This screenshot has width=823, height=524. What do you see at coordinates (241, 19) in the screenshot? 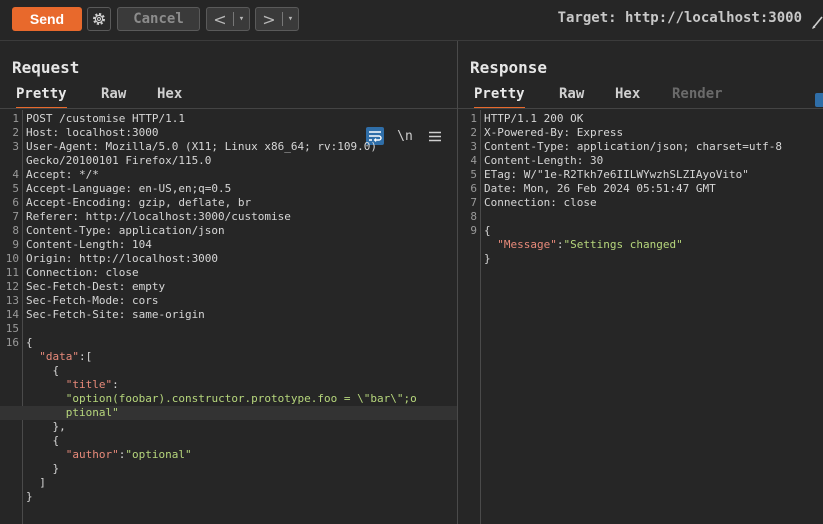
I see `back-history-dropdown: ▾` at bounding box center [241, 19].